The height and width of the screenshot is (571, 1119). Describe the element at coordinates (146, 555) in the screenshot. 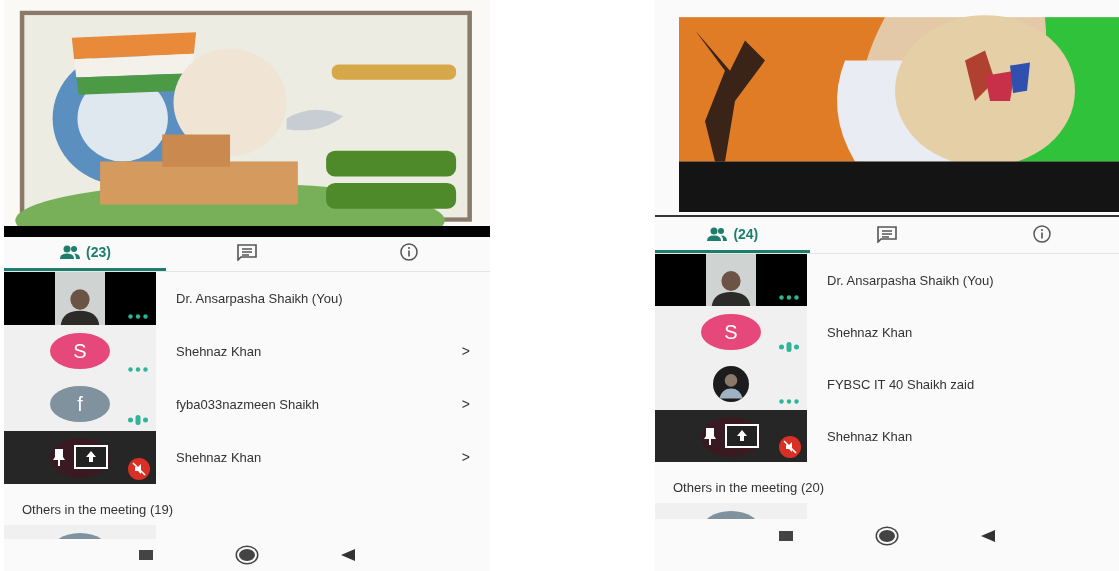

I see `recents-button` at that location.